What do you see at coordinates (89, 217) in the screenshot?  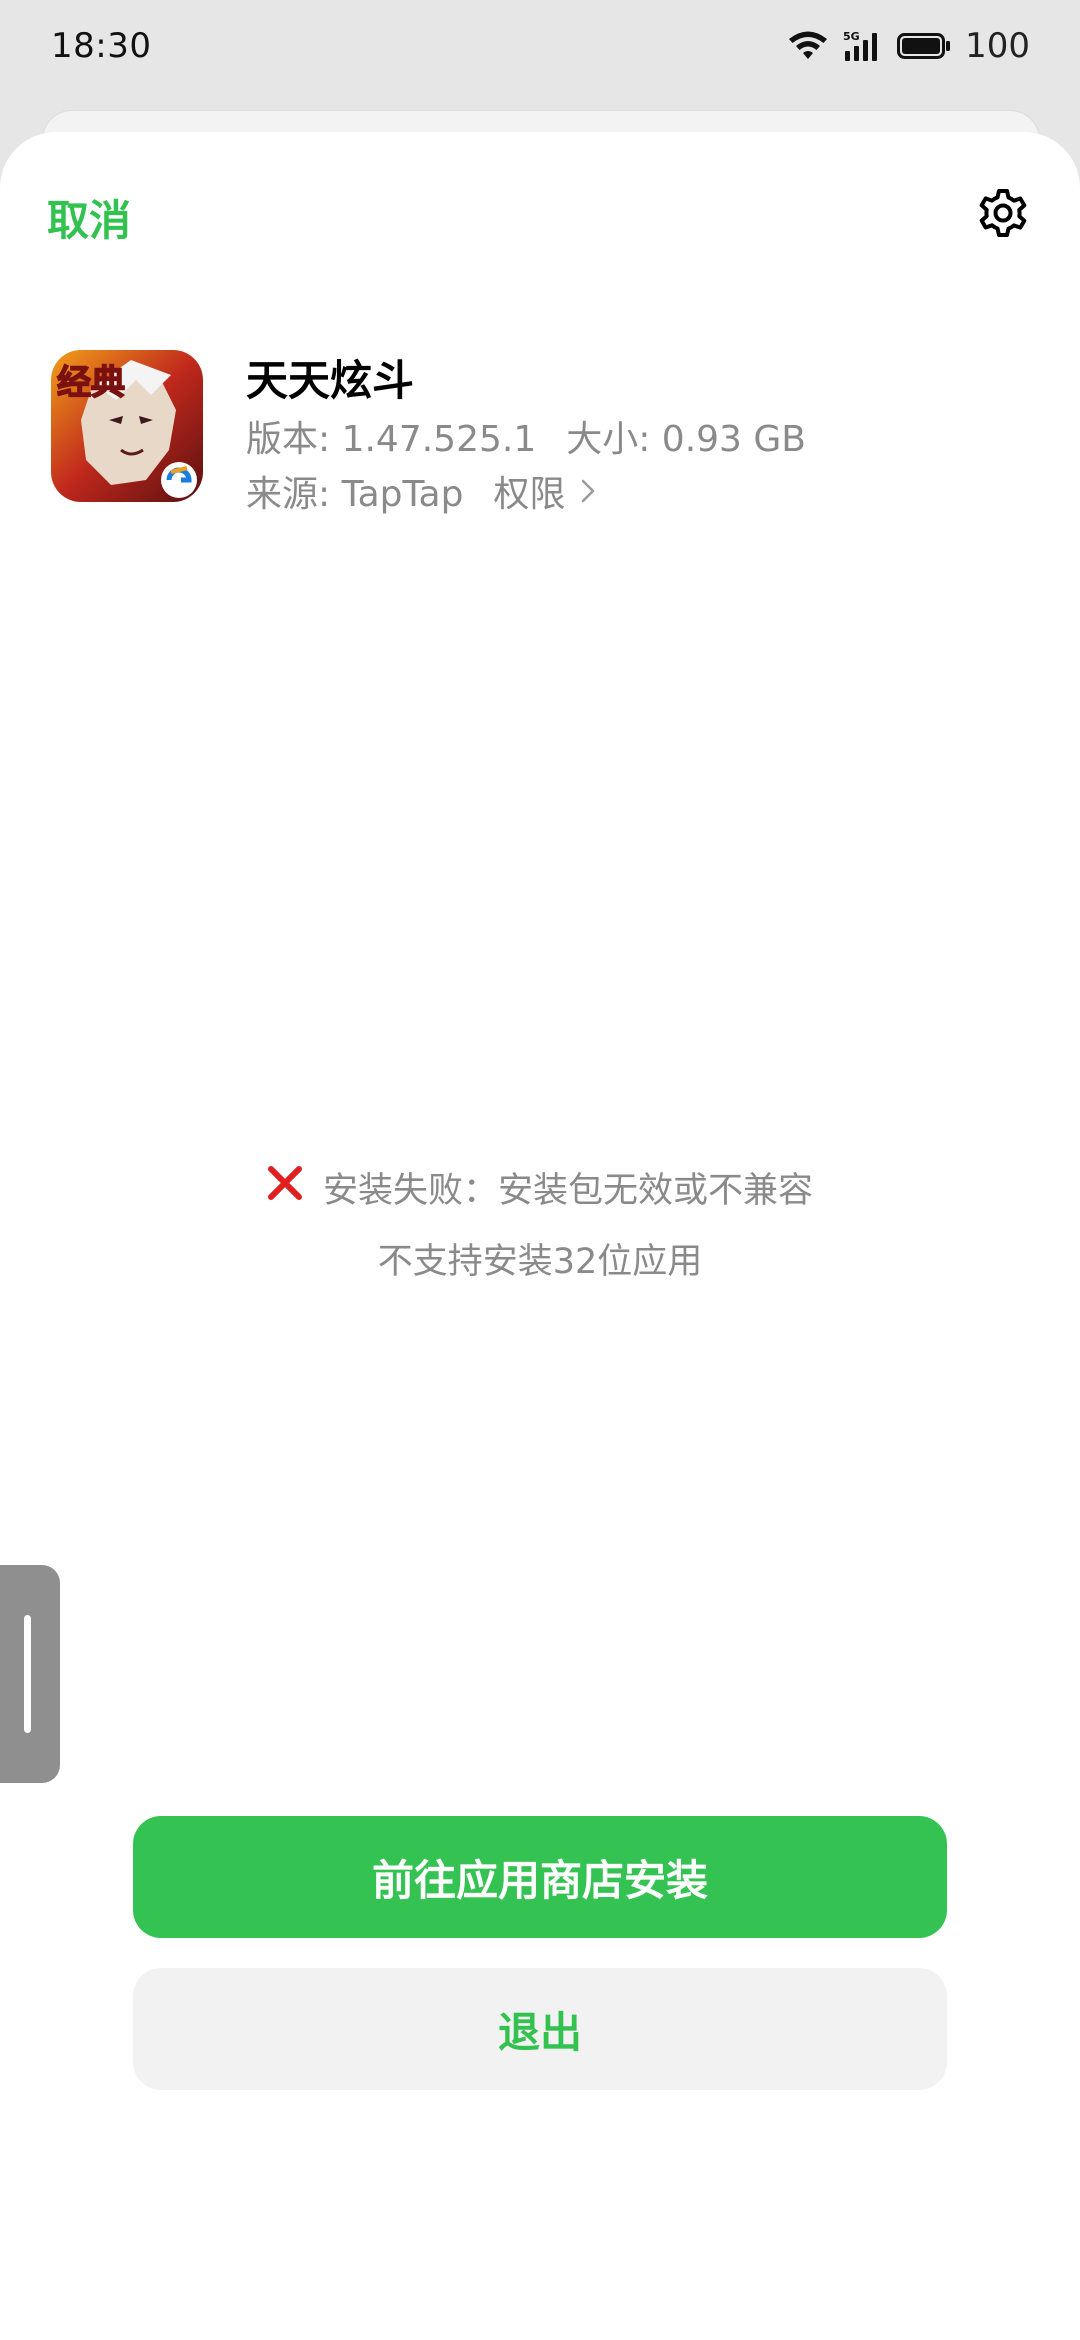 I see `cancel-button: 取消` at bounding box center [89, 217].